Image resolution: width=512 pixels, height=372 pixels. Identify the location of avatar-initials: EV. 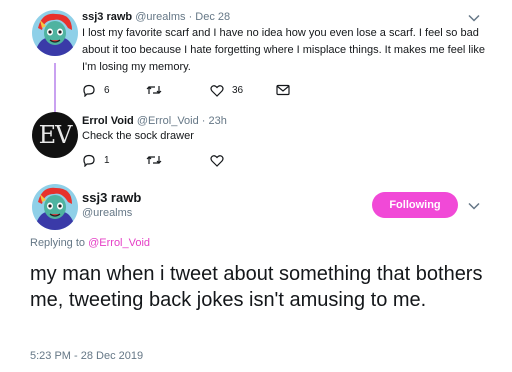
(55, 135).